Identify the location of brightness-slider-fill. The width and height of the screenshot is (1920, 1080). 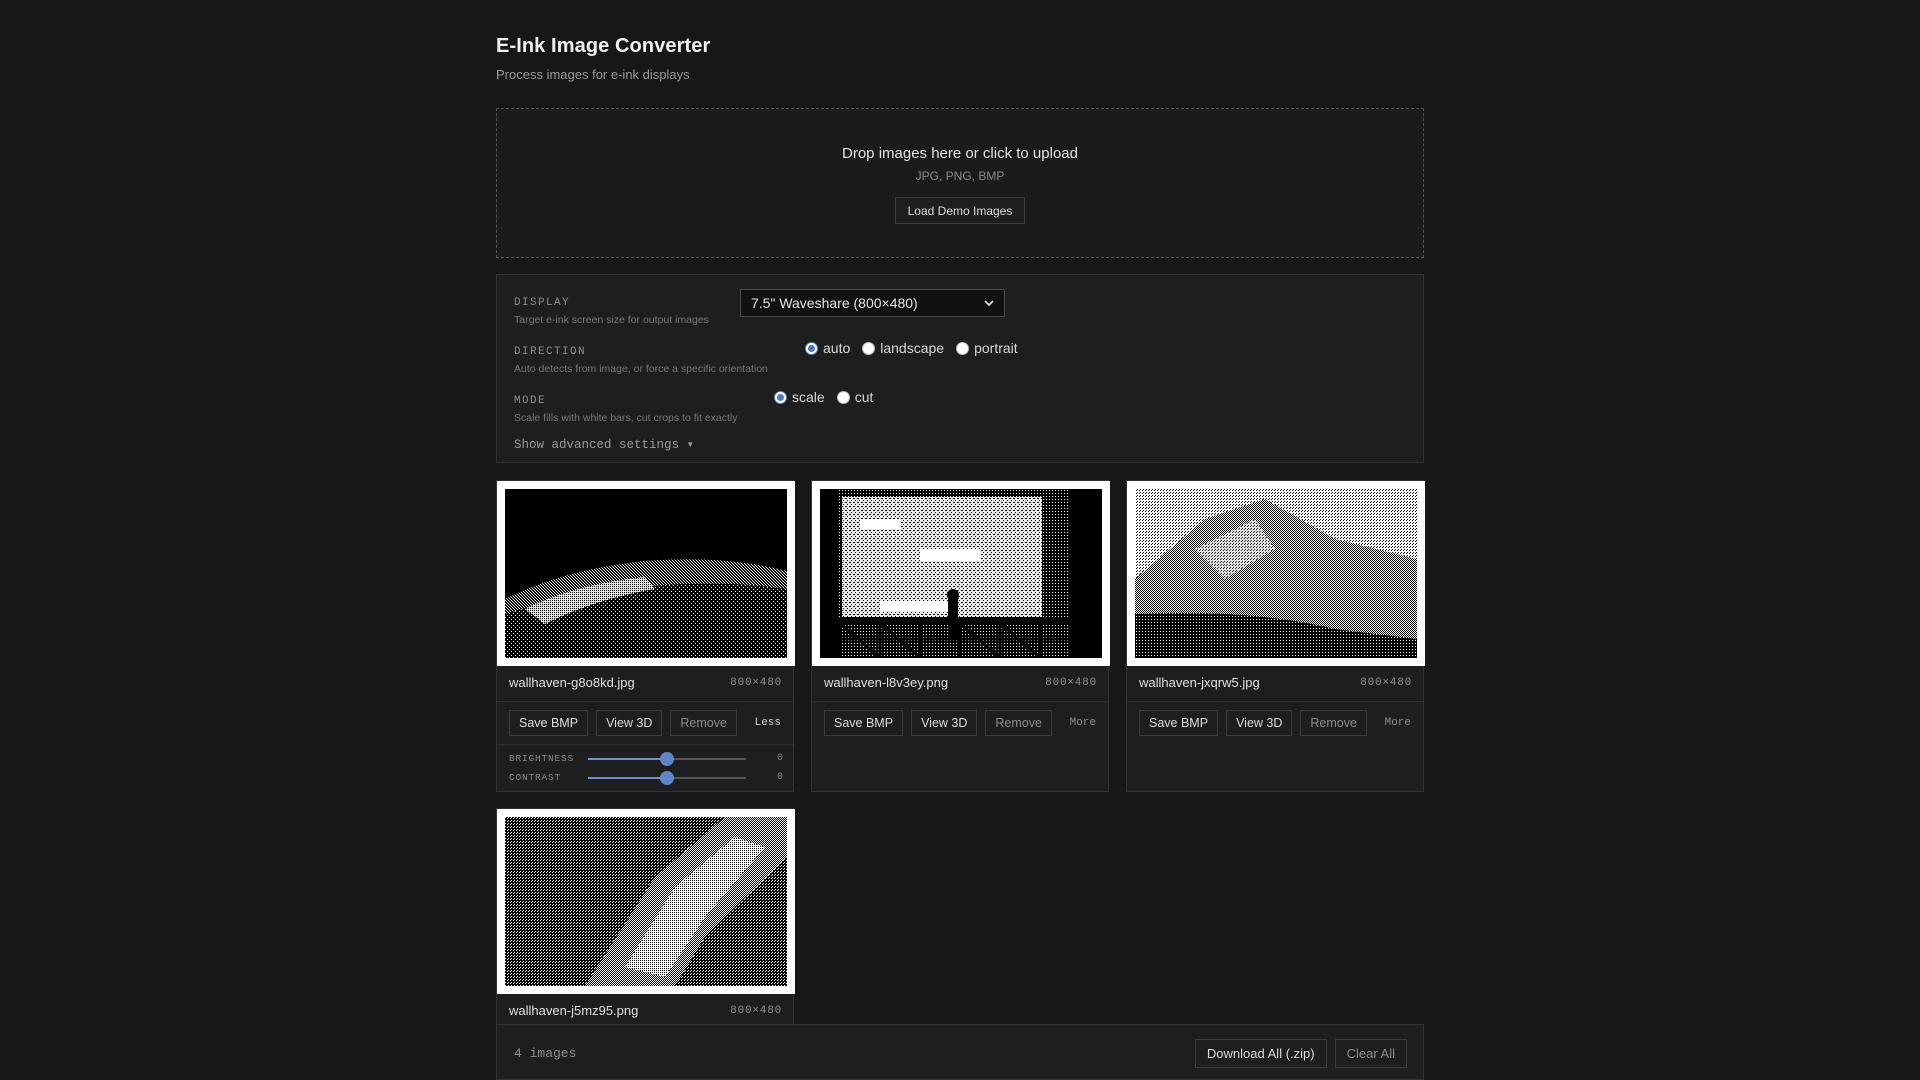
(627, 759).